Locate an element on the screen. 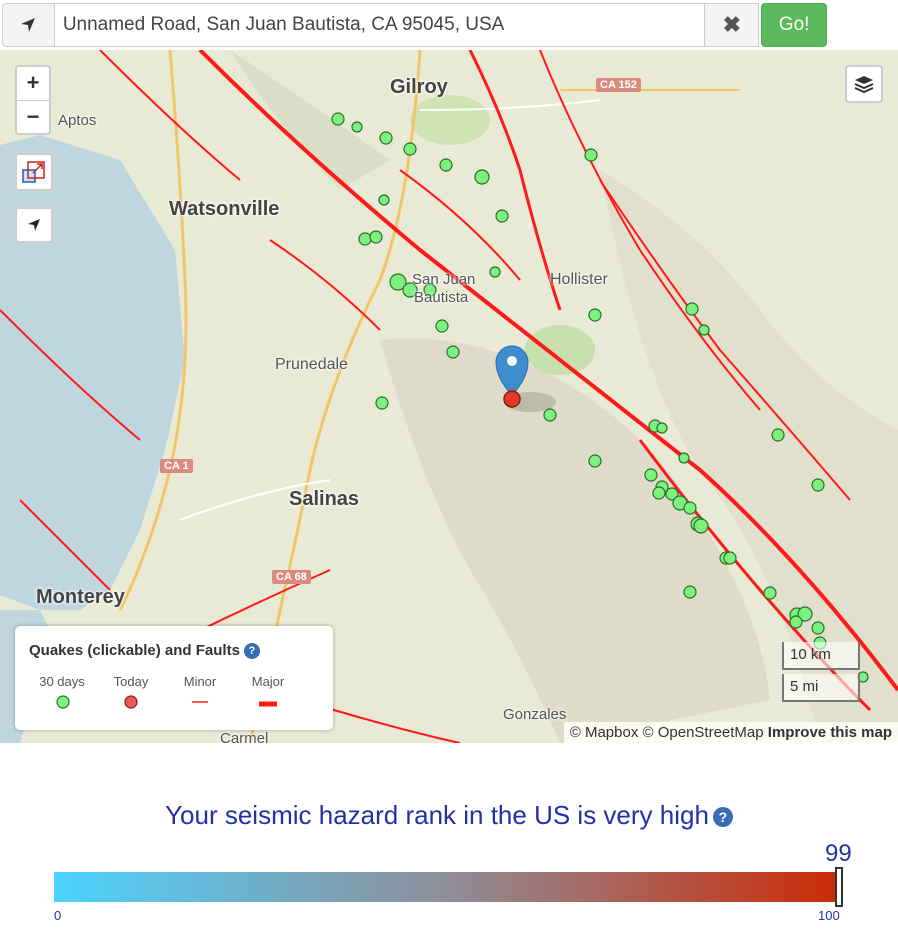 The width and height of the screenshot is (898, 946). legend-major-label: Major is located at coordinates (268, 681).